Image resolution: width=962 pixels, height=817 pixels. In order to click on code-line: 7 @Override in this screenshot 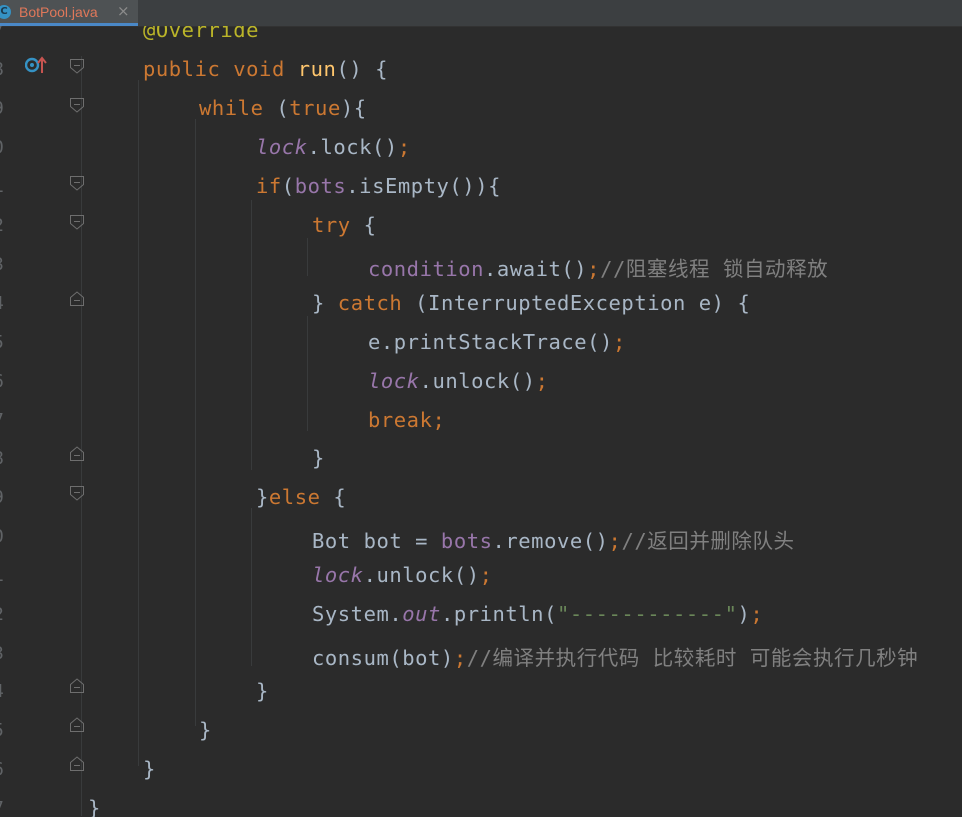, I will do `click(481, 38)`.